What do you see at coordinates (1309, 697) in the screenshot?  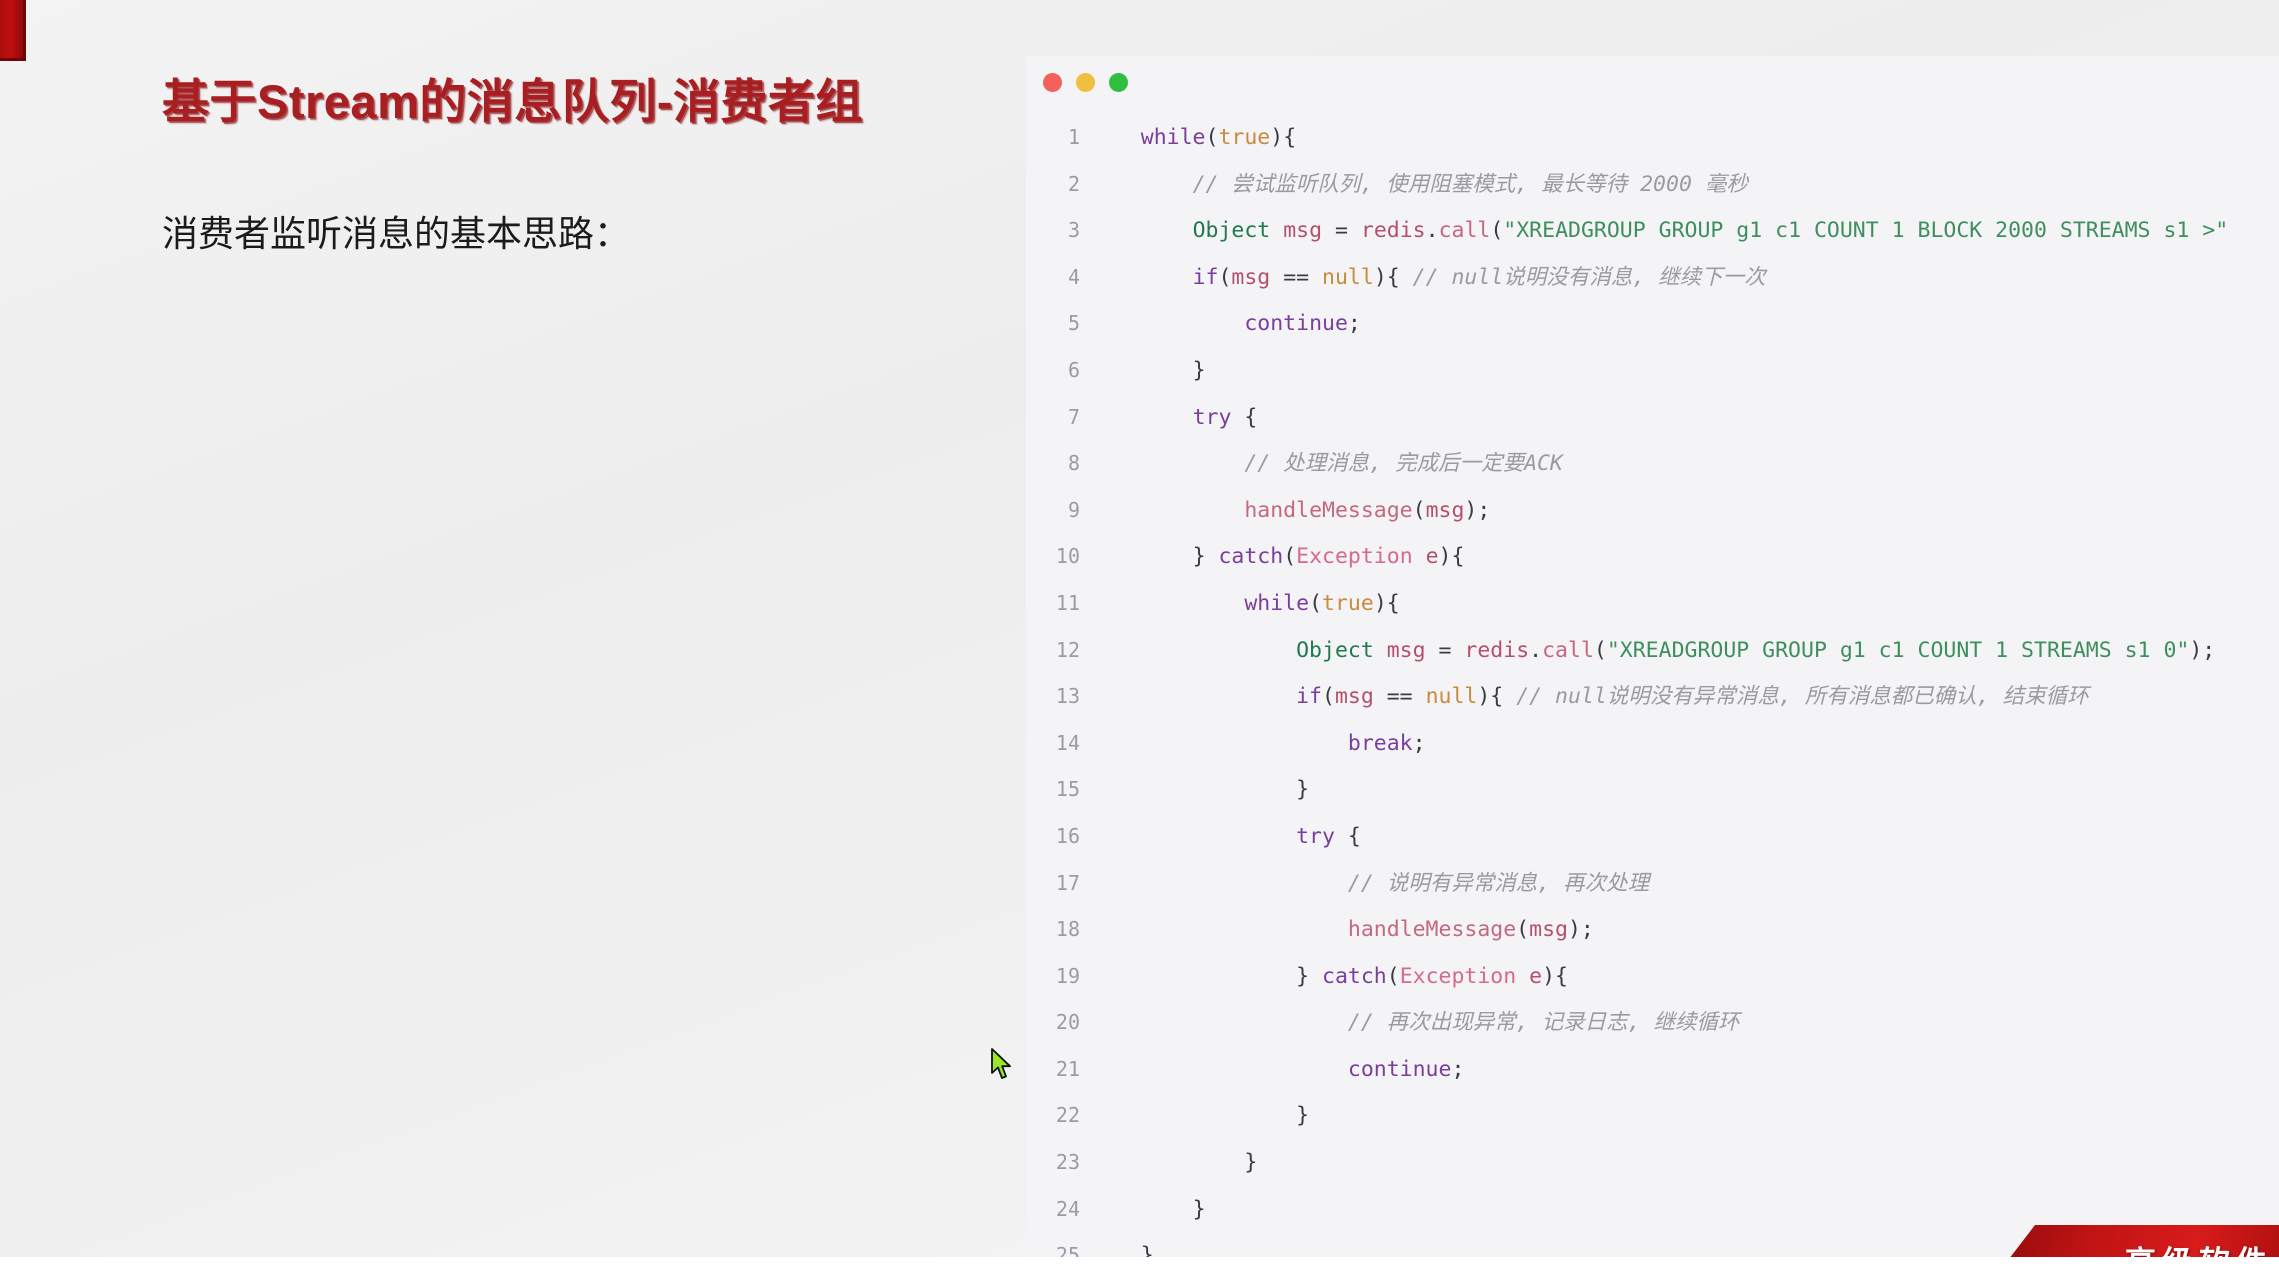 I see `token-kw: if` at bounding box center [1309, 697].